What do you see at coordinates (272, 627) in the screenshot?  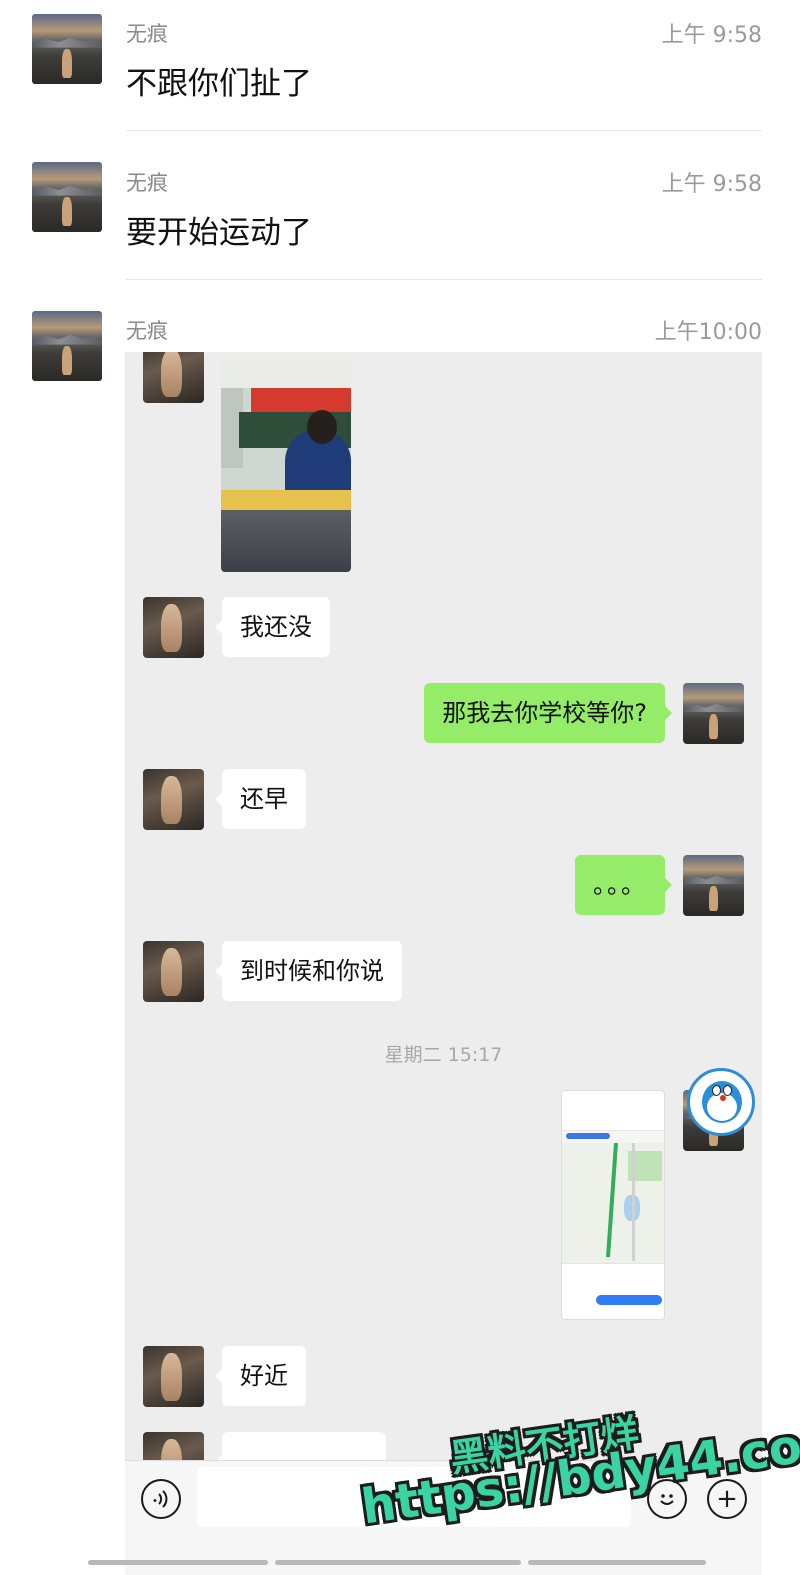 I see `message-bubble: 我还没` at bounding box center [272, 627].